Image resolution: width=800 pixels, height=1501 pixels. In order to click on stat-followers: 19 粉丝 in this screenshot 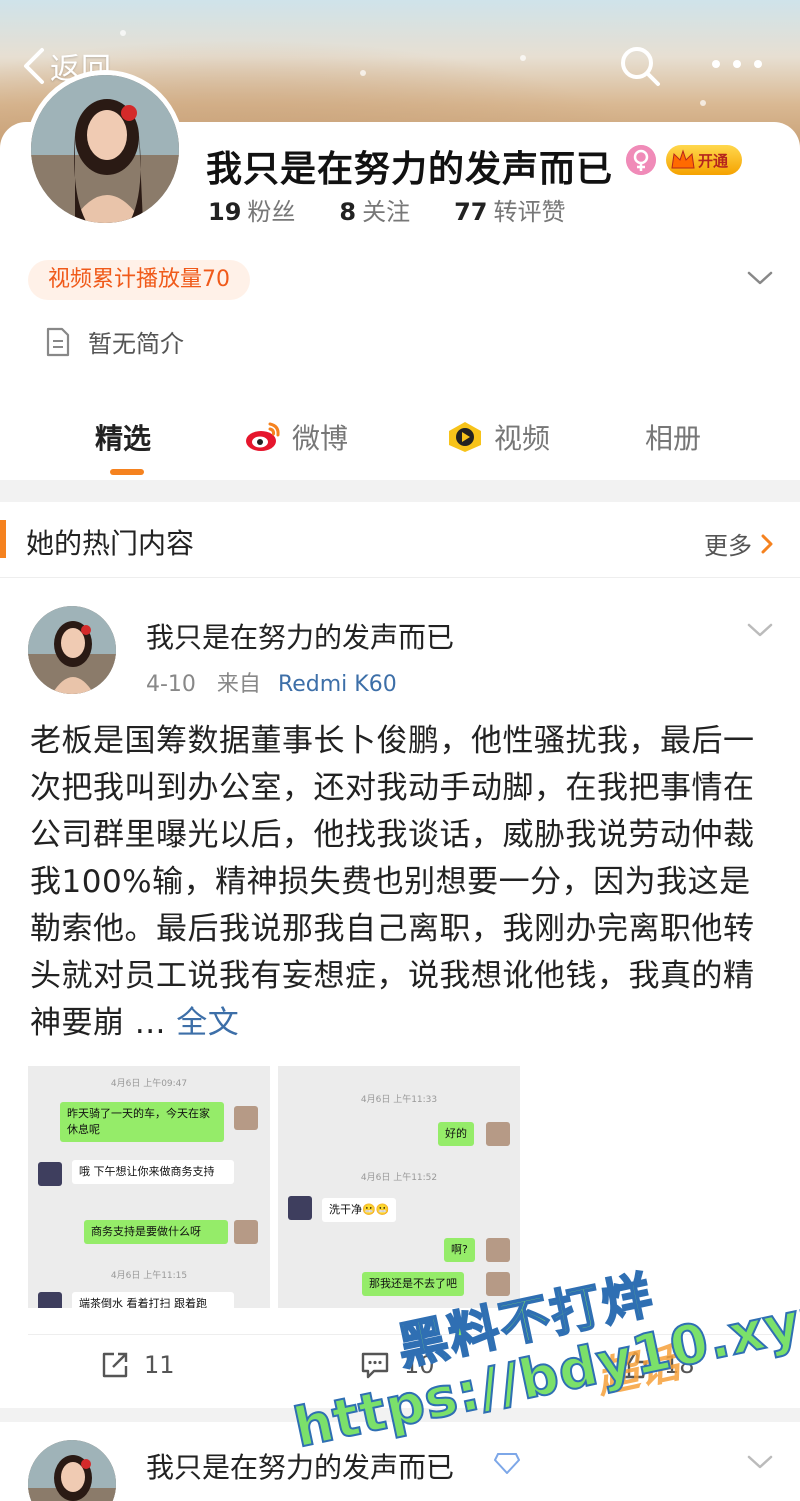, I will do `click(251, 209)`.